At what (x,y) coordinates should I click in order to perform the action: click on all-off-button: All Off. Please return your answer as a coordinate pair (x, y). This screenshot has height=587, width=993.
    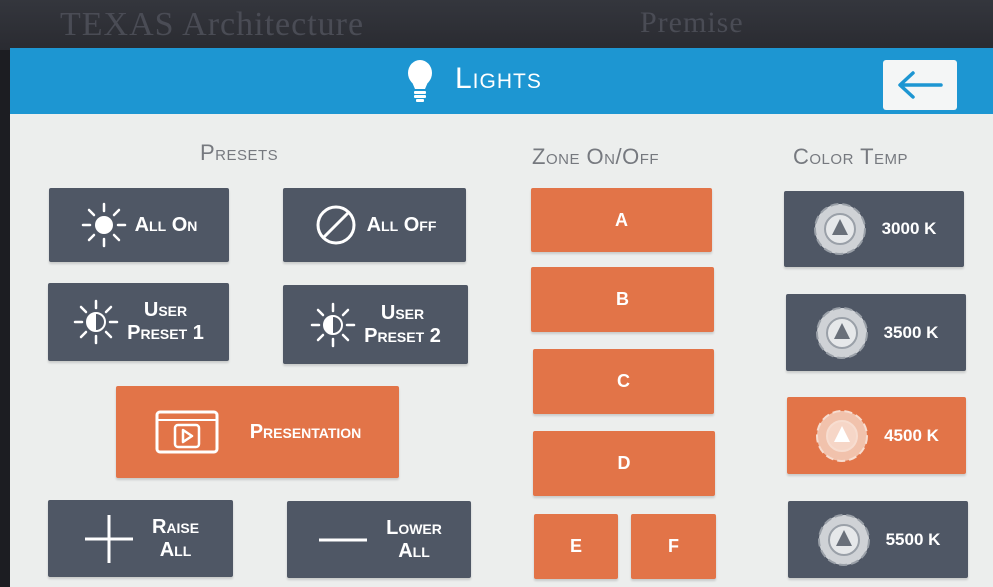
    Looking at the image, I should click on (374, 225).